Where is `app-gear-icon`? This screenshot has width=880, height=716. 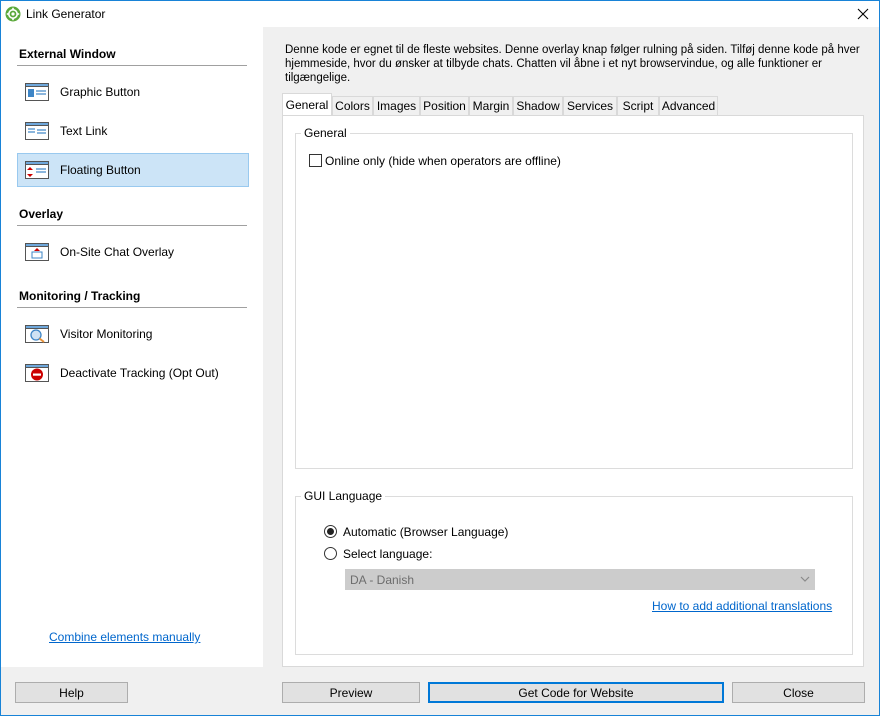
app-gear-icon is located at coordinates (13, 14).